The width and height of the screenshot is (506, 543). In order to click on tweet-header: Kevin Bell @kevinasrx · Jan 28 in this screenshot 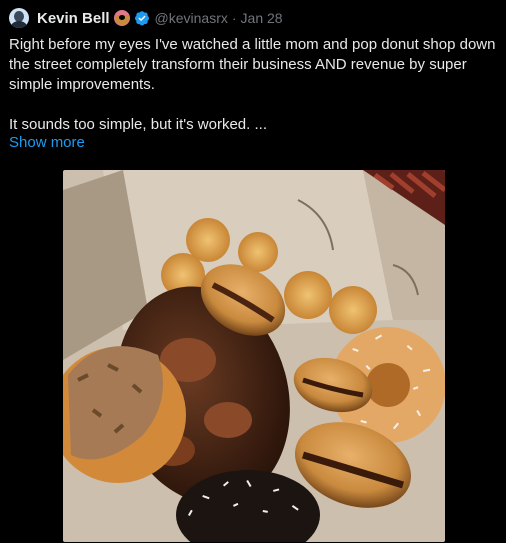, I will do `click(146, 18)`.